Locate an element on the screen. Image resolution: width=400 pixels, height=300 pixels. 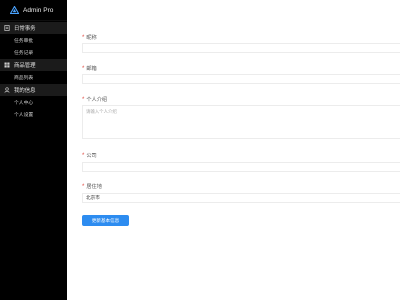
sidebar-item-task-approval: 任务审批 is located at coordinates (33, 40).